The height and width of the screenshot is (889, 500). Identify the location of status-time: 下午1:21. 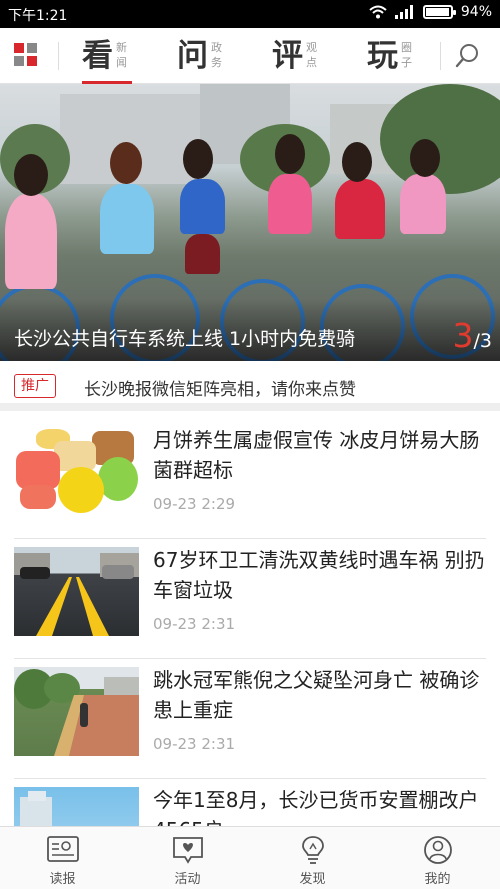
(38, 16).